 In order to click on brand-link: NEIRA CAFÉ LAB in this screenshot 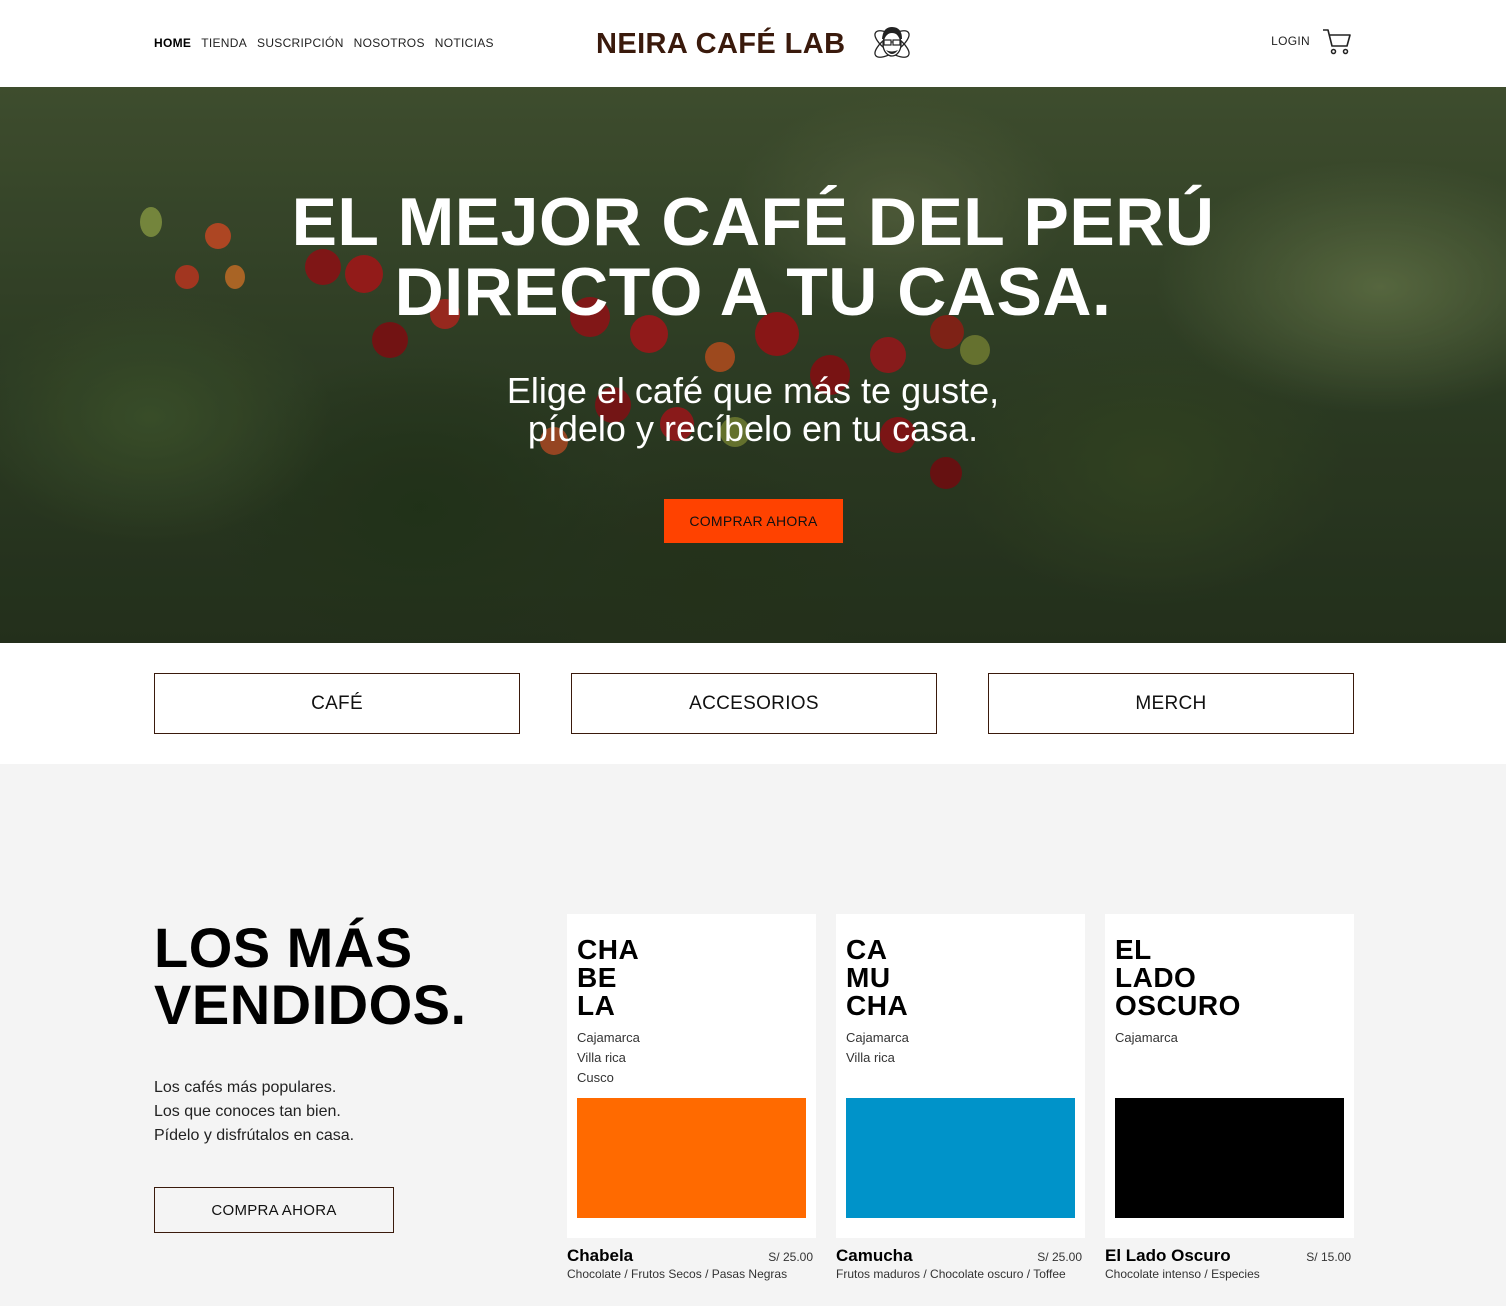, I will do `click(755, 44)`.